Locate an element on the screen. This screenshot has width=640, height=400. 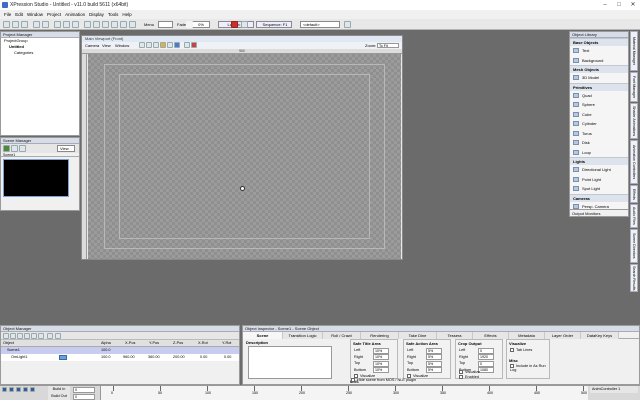
include-as-run: Include in As Run Log is located at coordinates (529, 368).